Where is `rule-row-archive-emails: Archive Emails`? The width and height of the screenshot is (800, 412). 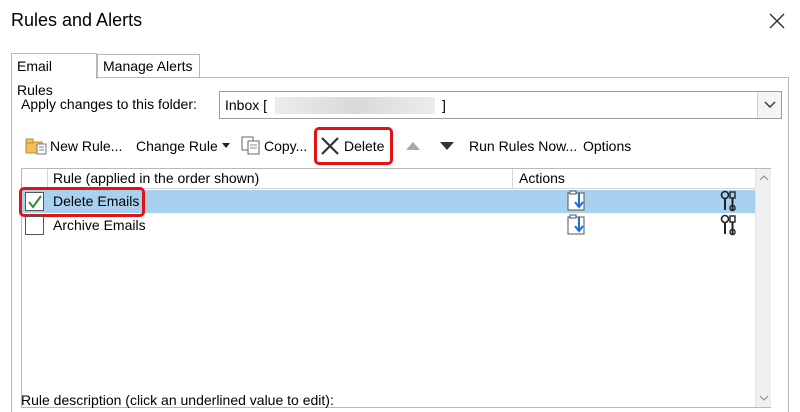
rule-row-archive-emails: Archive Emails is located at coordinates (388, 225).